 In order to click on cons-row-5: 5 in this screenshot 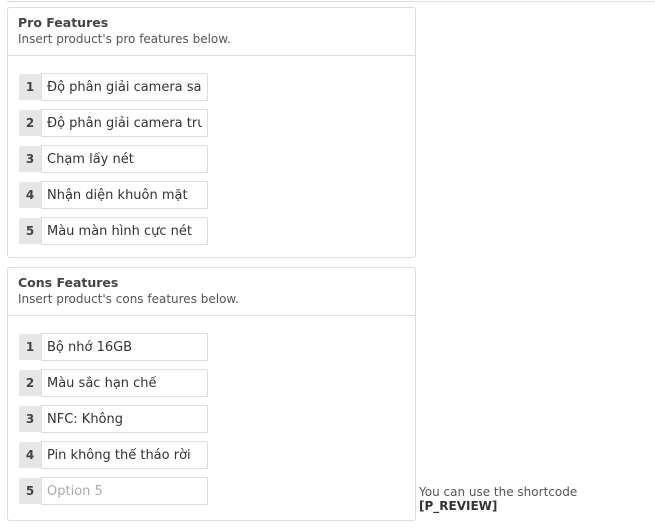, I will do `click(113, 491)`.